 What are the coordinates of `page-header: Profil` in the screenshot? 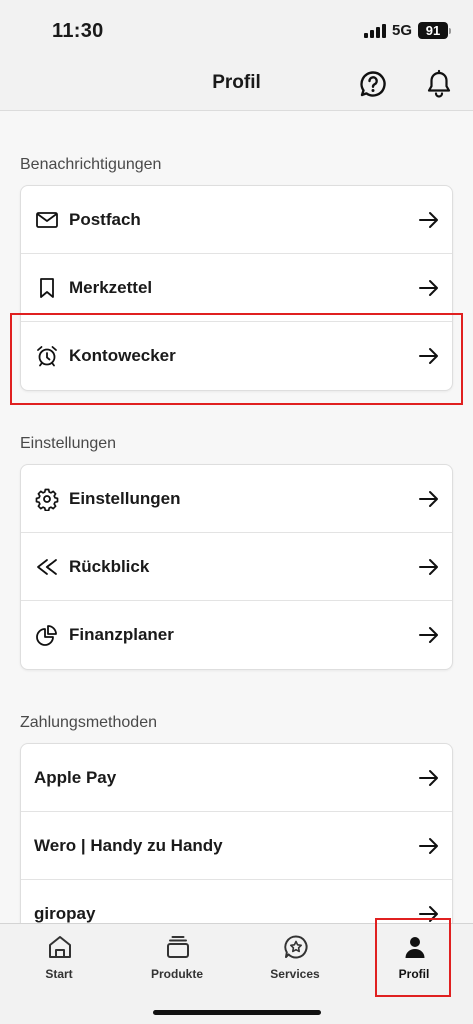 It's located at (236, 87).